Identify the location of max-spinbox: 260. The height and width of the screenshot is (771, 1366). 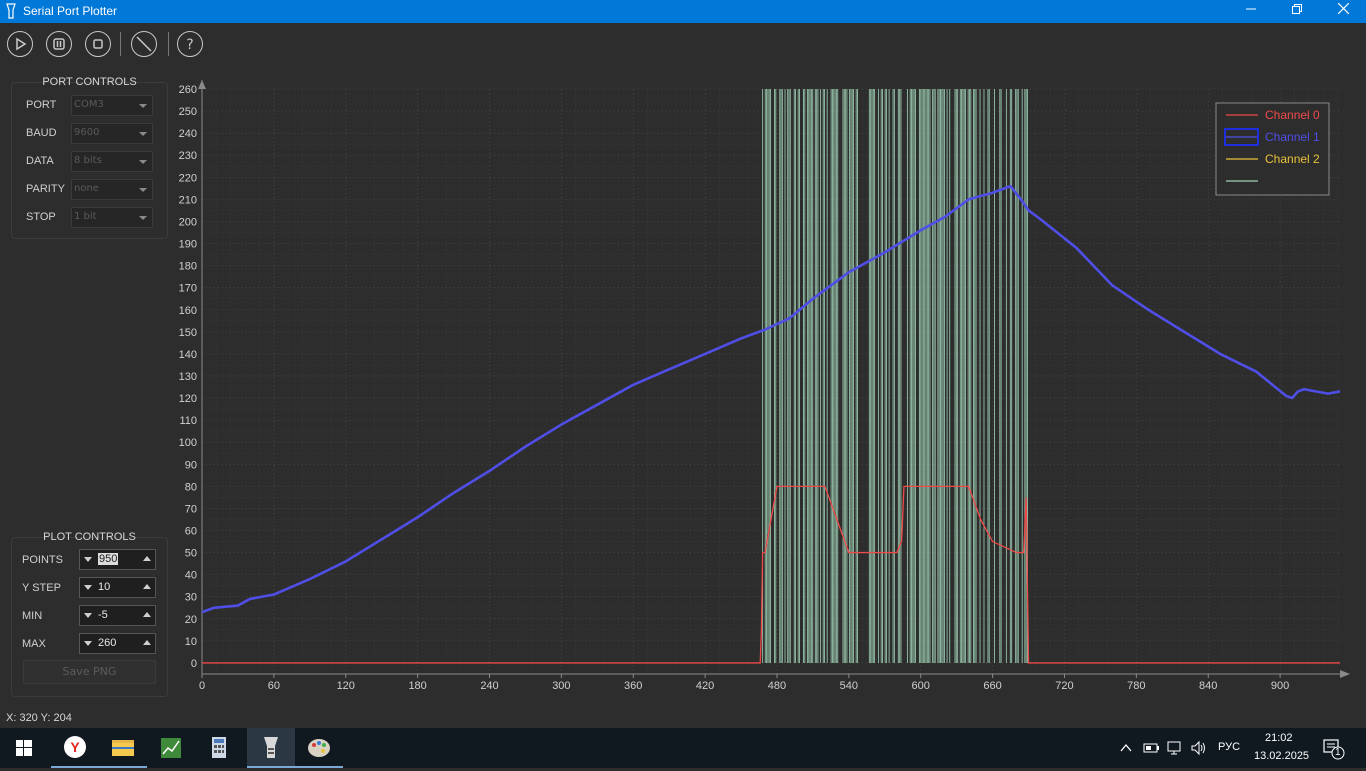
(117, 643).